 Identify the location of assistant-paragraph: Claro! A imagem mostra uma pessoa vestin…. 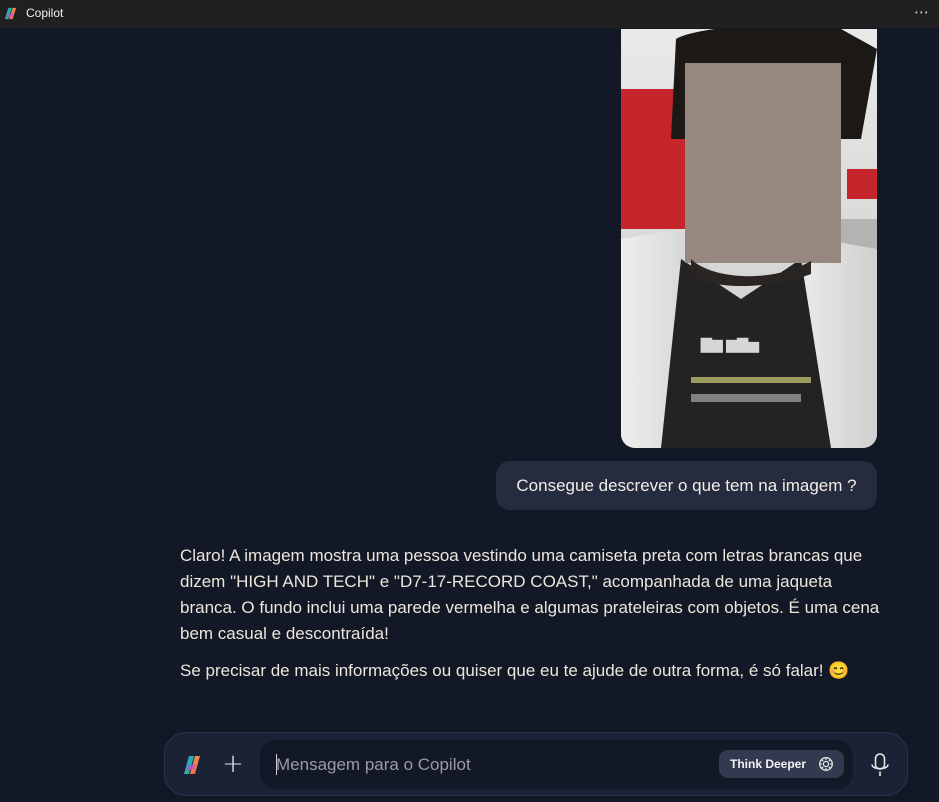
(530, 594).